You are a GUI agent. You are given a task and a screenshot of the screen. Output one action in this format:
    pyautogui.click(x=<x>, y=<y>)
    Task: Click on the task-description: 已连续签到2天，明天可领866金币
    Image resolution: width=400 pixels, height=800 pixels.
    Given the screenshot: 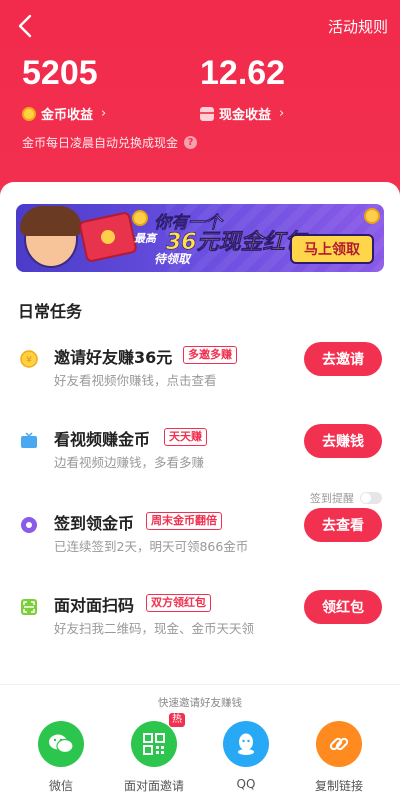 What is the action you would take?
    pyautogui.click(x=151, y=546)
    